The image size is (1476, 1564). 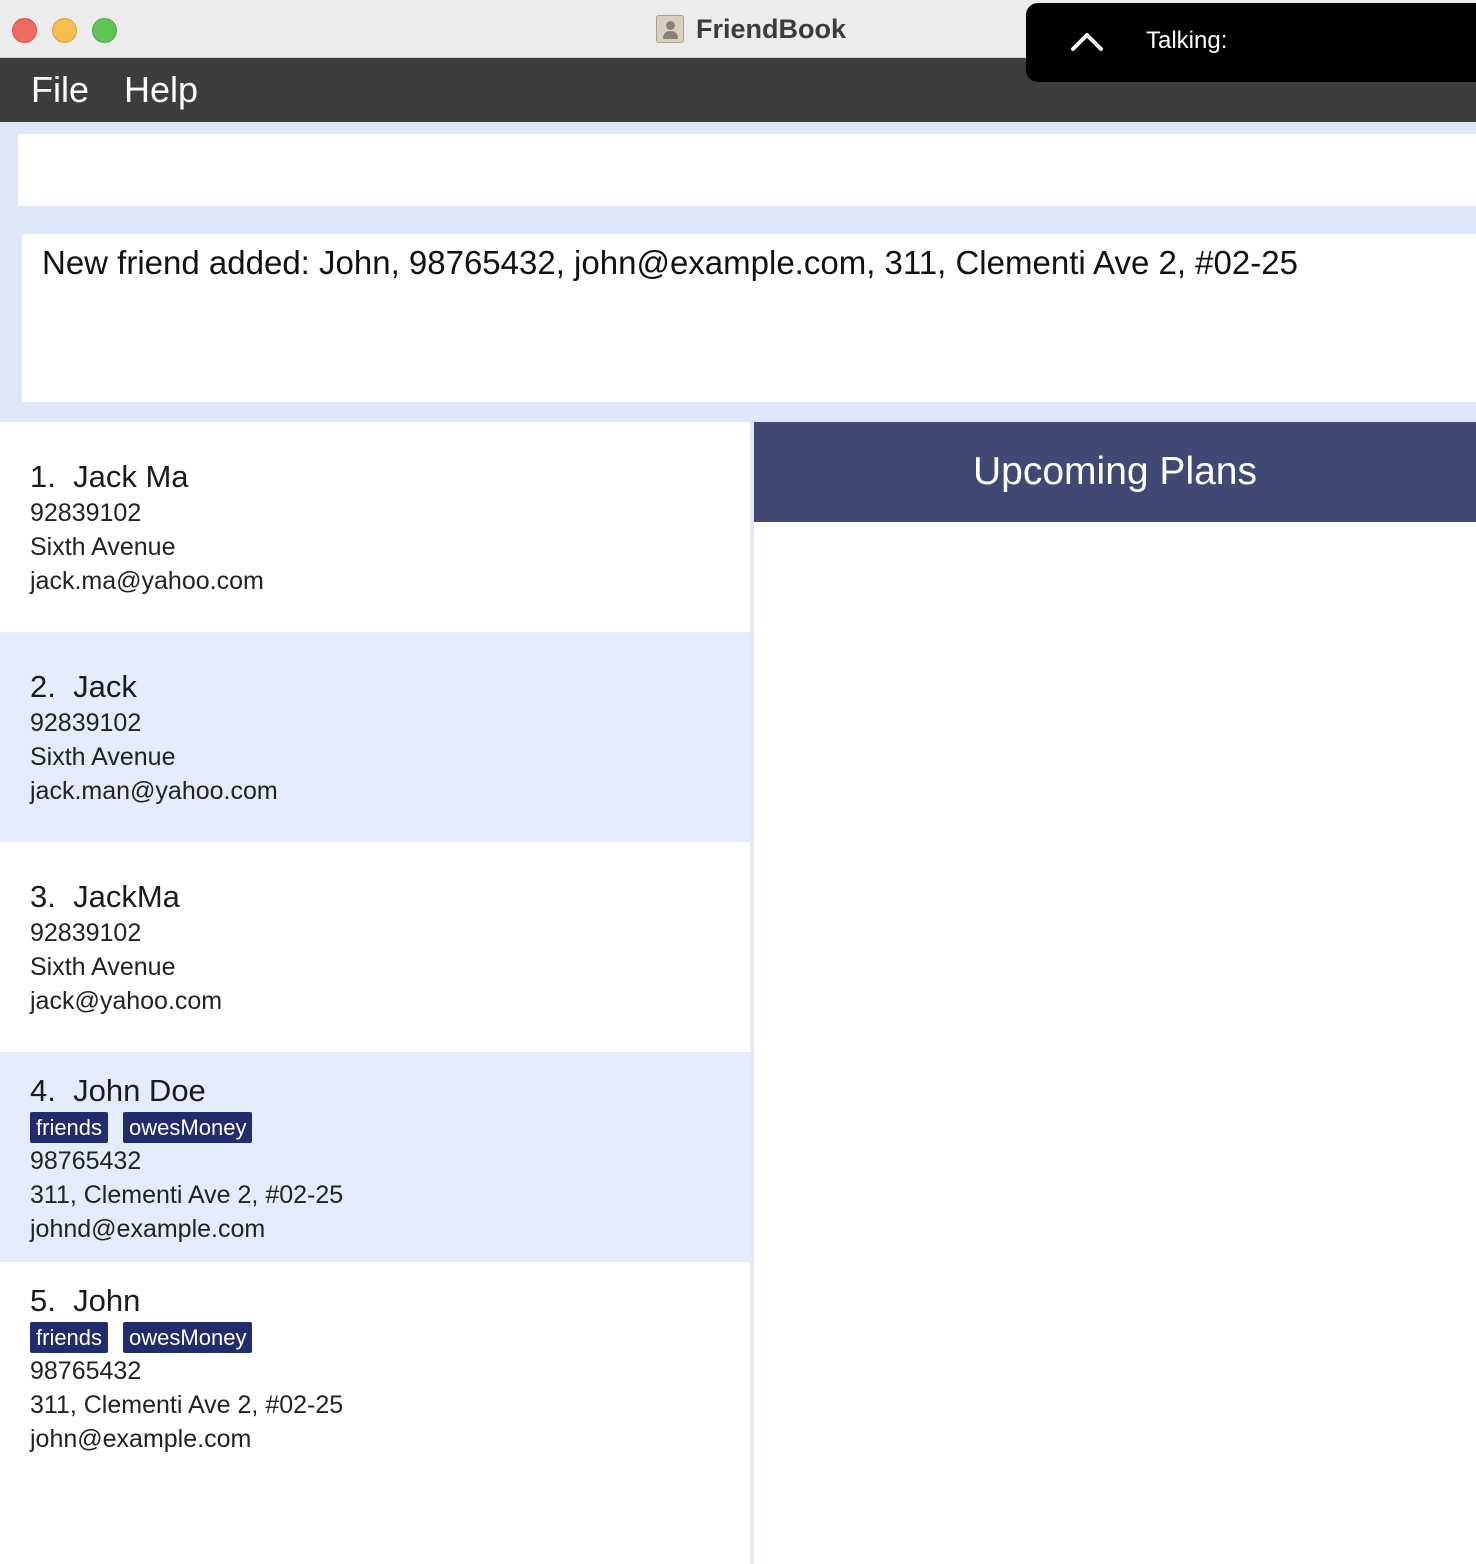 What do you see at coordinates (147, 581) in the screenshot?
I see `person-email: jack.ma@yahoo.com` at bounding box center [147, 581].